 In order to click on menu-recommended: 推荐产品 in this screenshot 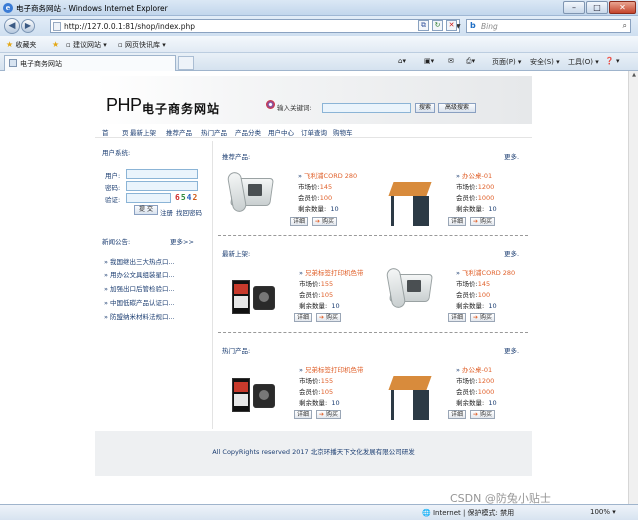, I will do `click(179, 132)`.